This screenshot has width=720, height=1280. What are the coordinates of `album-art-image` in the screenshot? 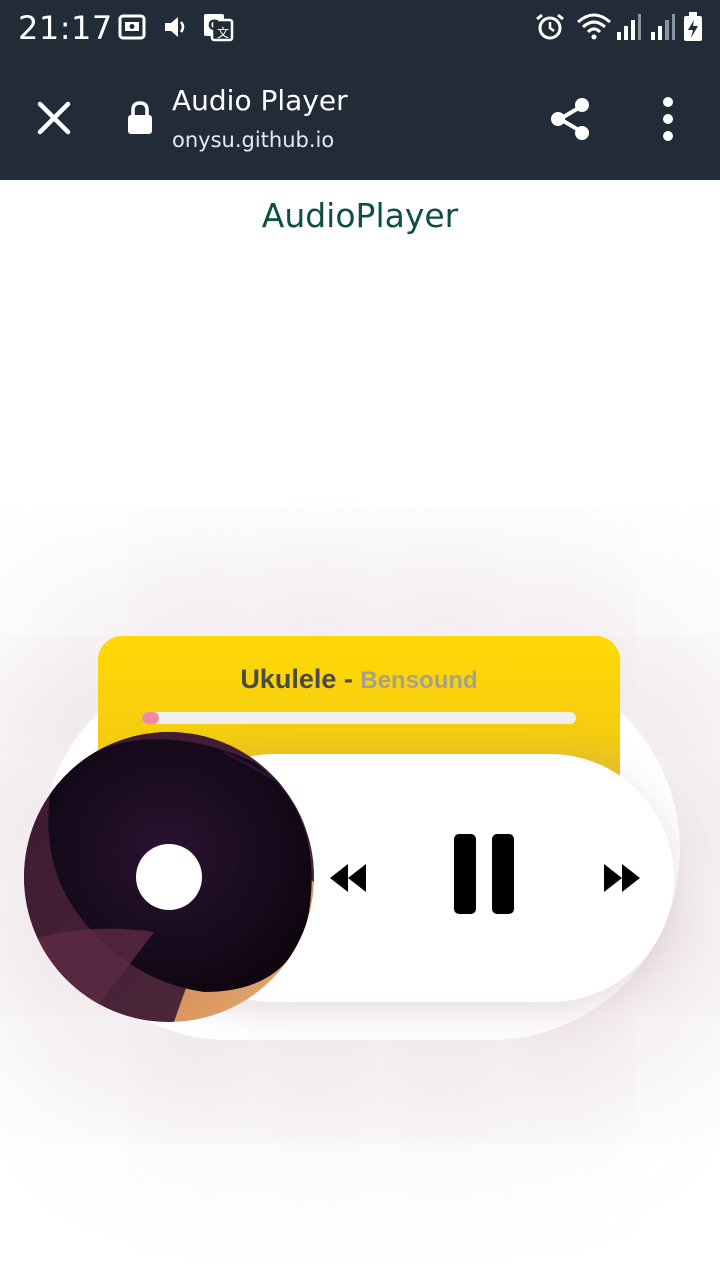 It's located at (169, 877).